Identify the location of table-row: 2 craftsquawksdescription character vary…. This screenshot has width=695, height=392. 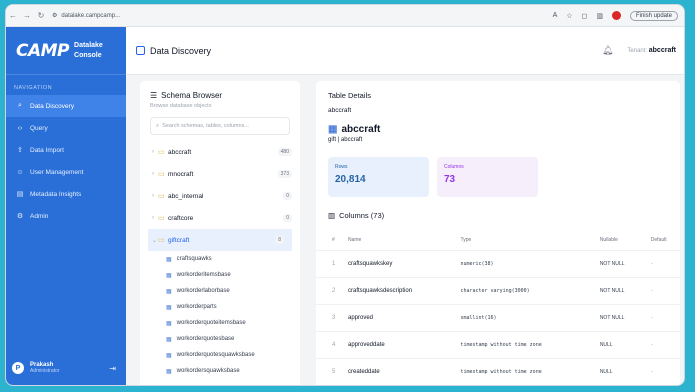
(498, 290).